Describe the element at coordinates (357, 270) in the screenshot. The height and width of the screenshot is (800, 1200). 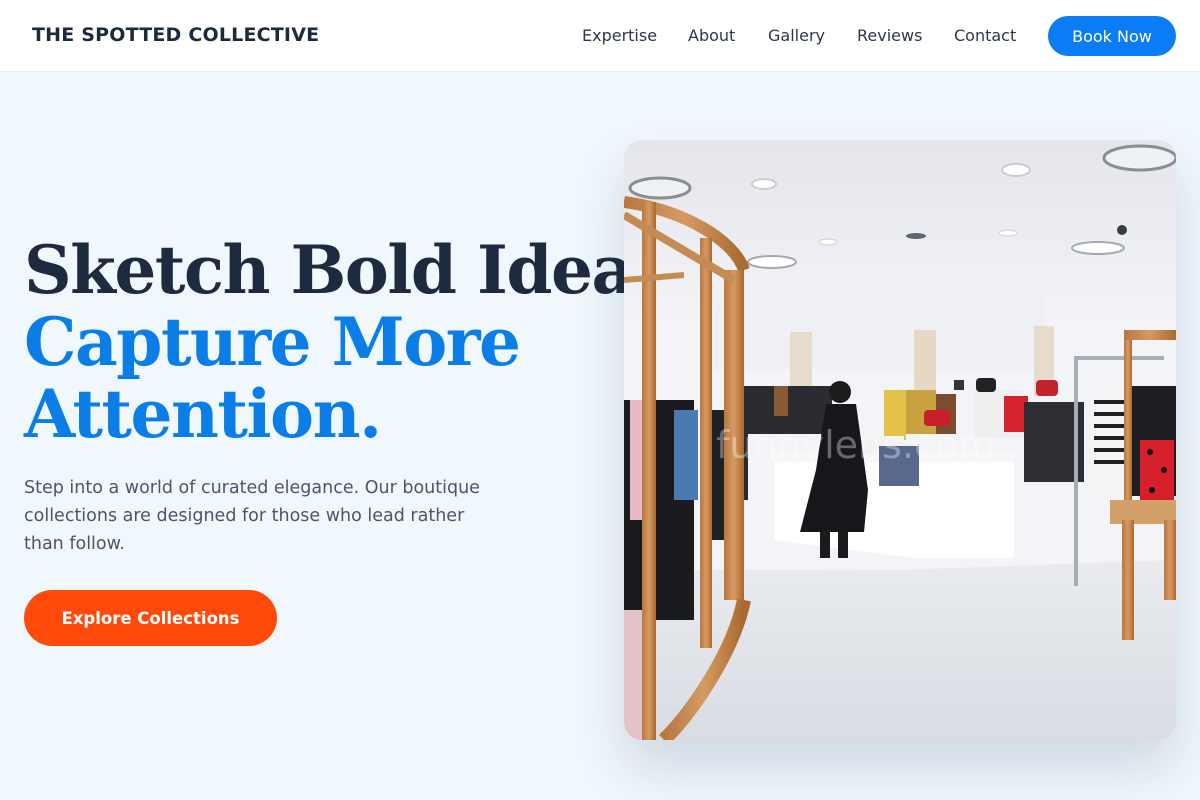
I see `headline-line-1: Sketch Bold Ideas,` at that location.